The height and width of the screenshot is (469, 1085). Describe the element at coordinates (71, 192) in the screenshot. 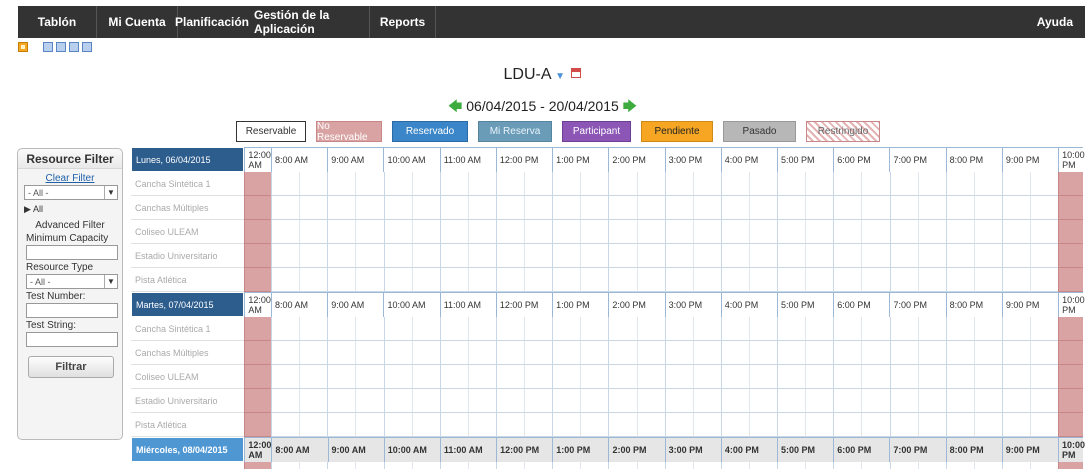

I see `schedule-select: - All - ▼` at that location.